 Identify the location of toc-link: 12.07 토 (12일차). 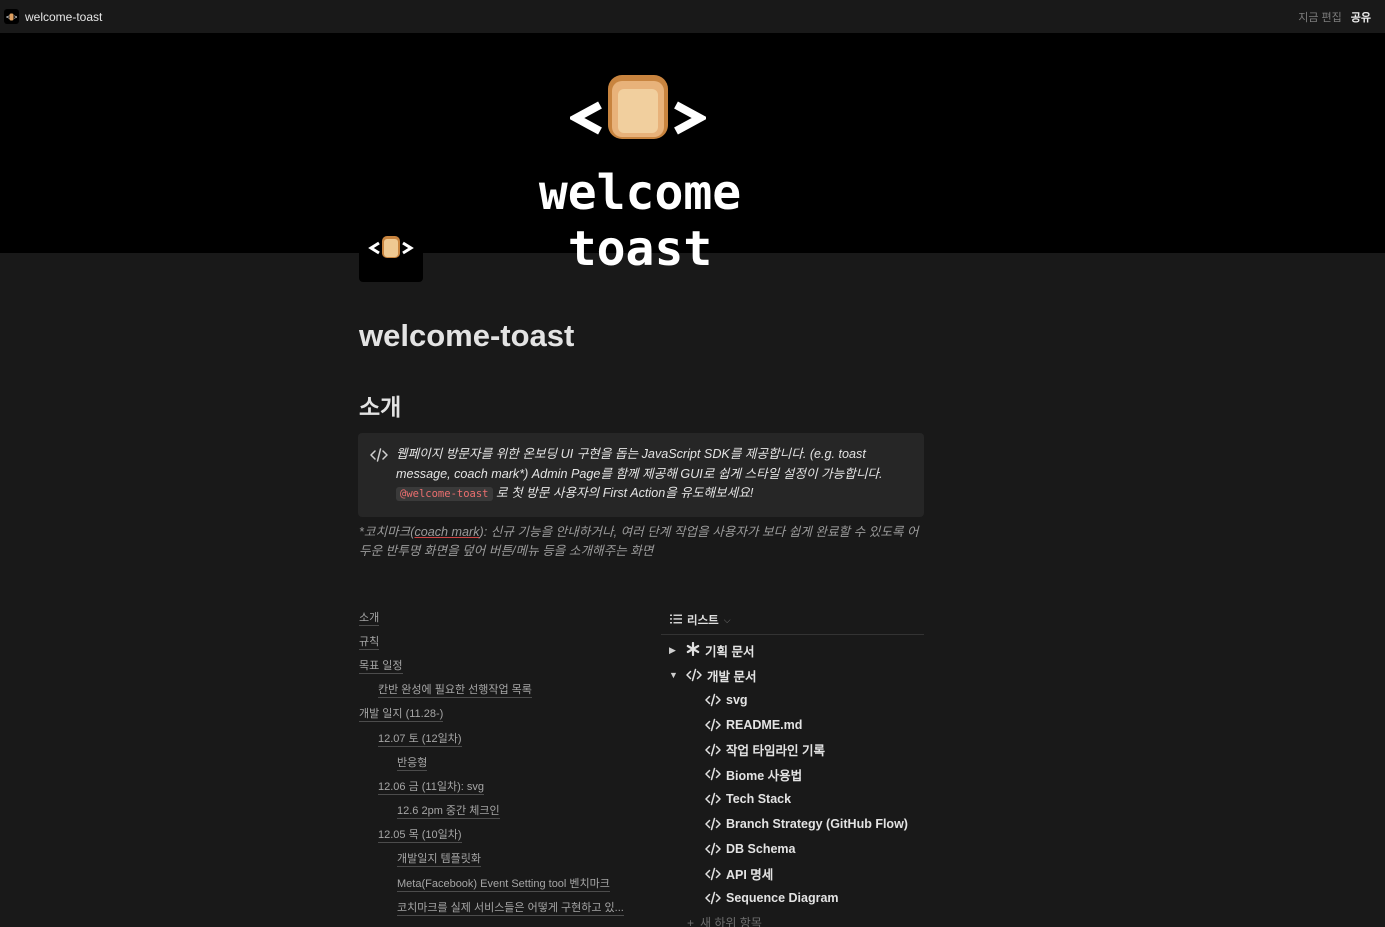
(420, 739).